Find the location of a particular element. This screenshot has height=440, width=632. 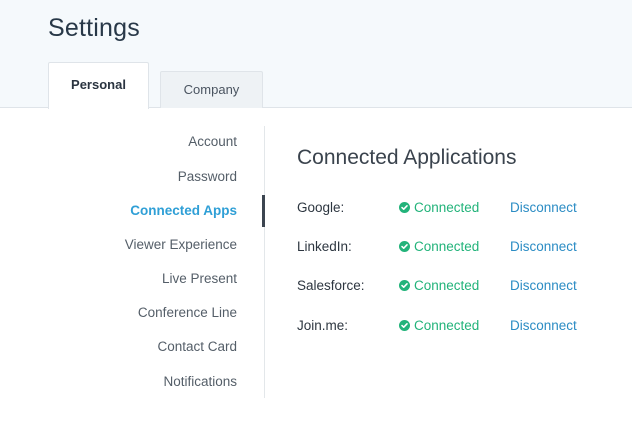

app-row-google: Google: Connected Disconnect is located at coordinates (447, 210).